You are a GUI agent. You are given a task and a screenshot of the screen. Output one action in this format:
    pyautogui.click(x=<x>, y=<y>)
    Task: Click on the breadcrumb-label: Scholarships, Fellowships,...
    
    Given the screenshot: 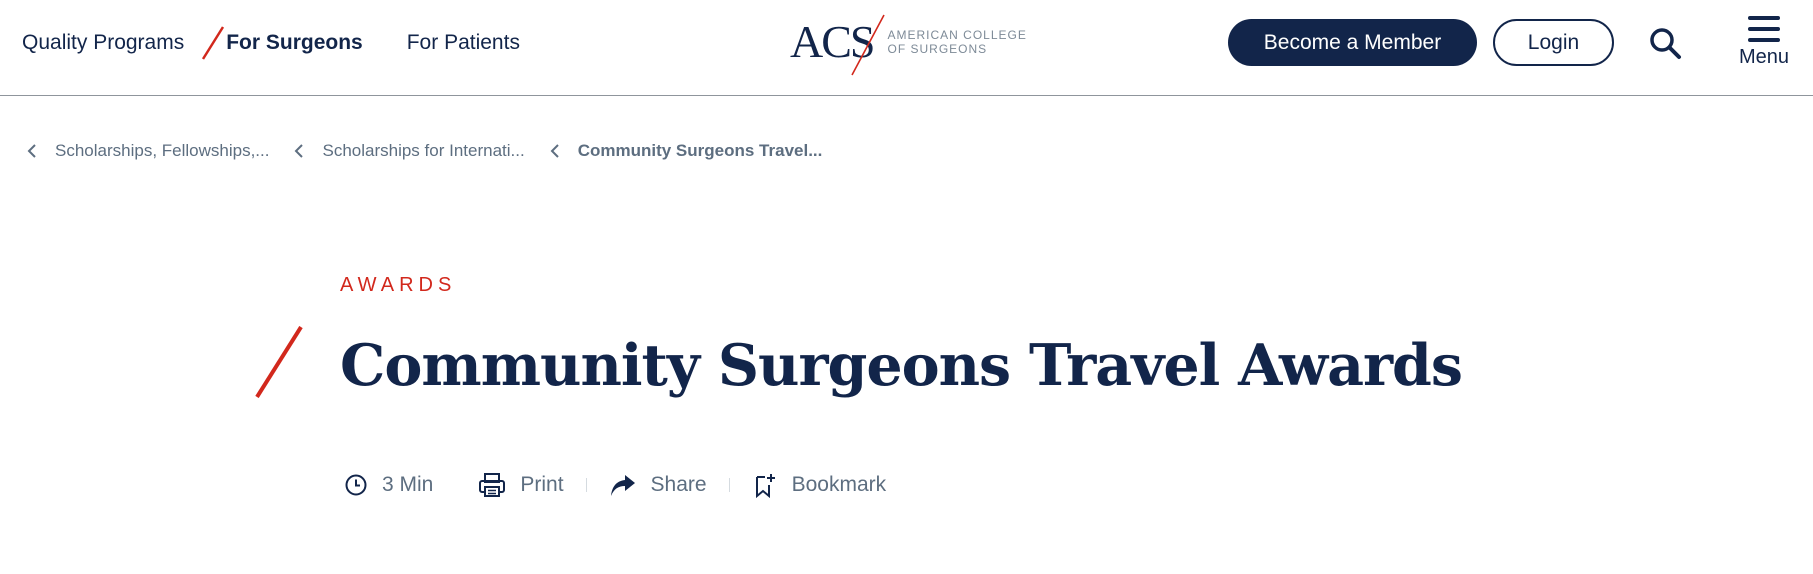 What is the action you would take?
    pyautogui.click(x=162, y=150)
    